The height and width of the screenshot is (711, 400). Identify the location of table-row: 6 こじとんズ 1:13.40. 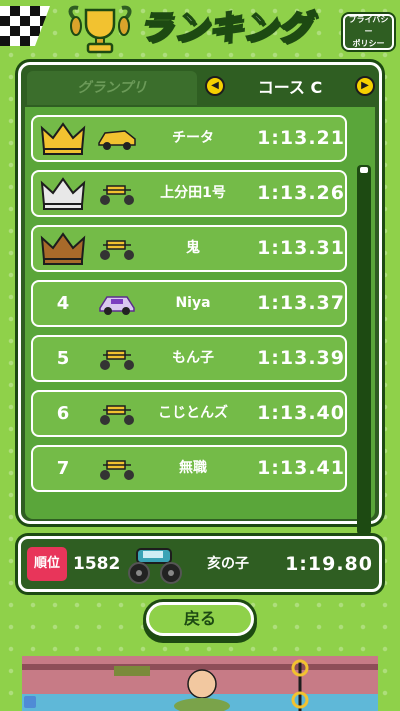
(189, 413).